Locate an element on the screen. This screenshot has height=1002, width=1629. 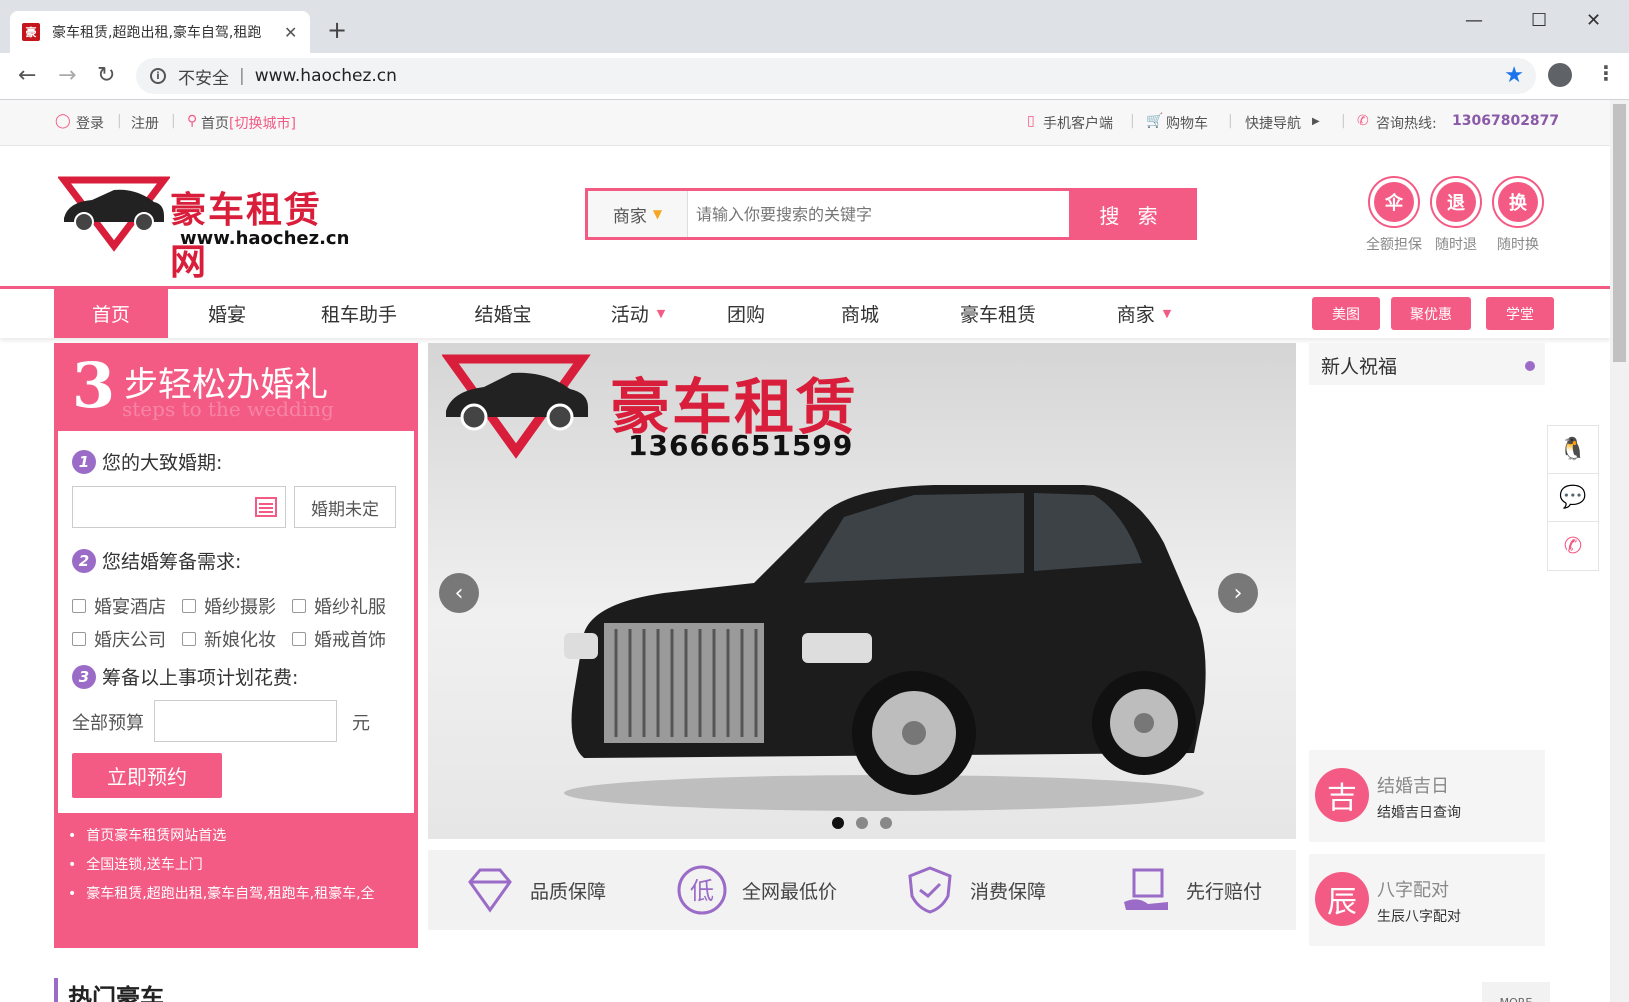
list-item: 首页豪车租赁网站首选 is located at coordinates (238, 839).